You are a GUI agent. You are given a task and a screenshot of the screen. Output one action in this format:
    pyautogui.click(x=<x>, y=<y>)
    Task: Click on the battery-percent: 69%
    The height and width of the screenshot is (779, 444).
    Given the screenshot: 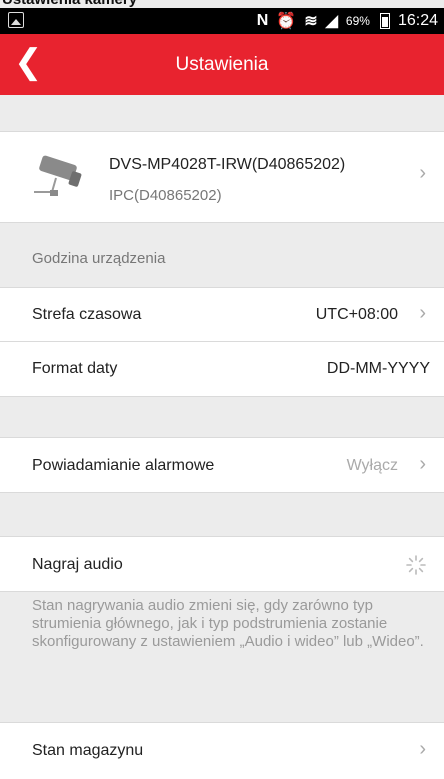 What is the action you would take?
    pyautogui.click(x=357, y=21)
    